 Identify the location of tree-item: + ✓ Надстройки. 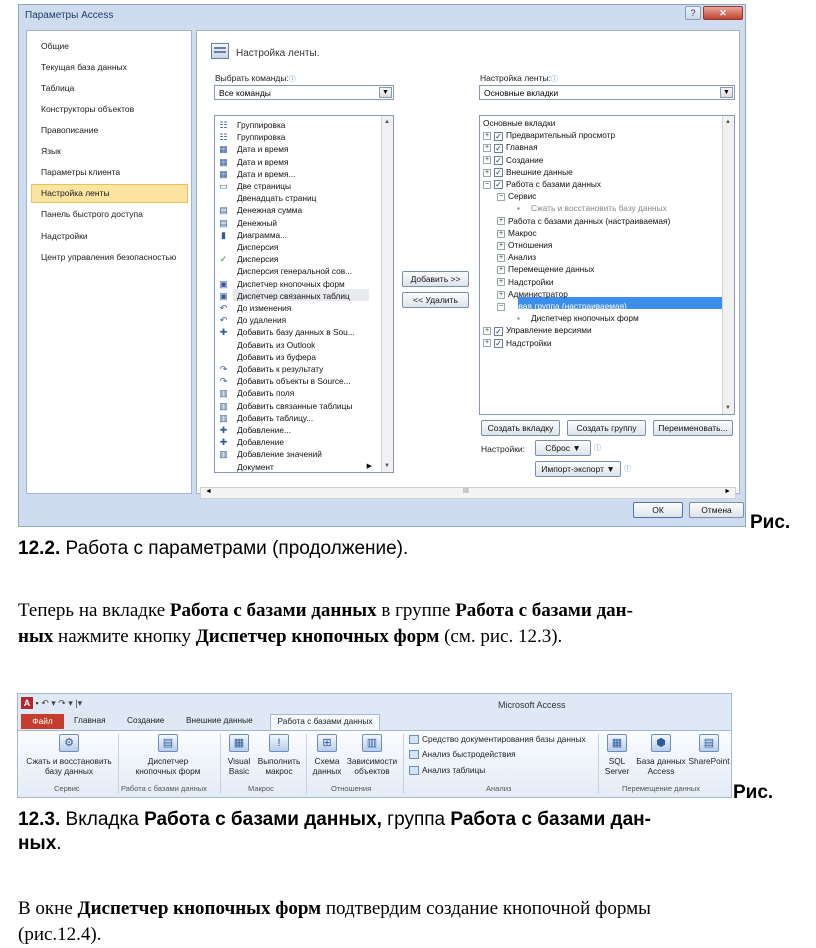
(517, 343).